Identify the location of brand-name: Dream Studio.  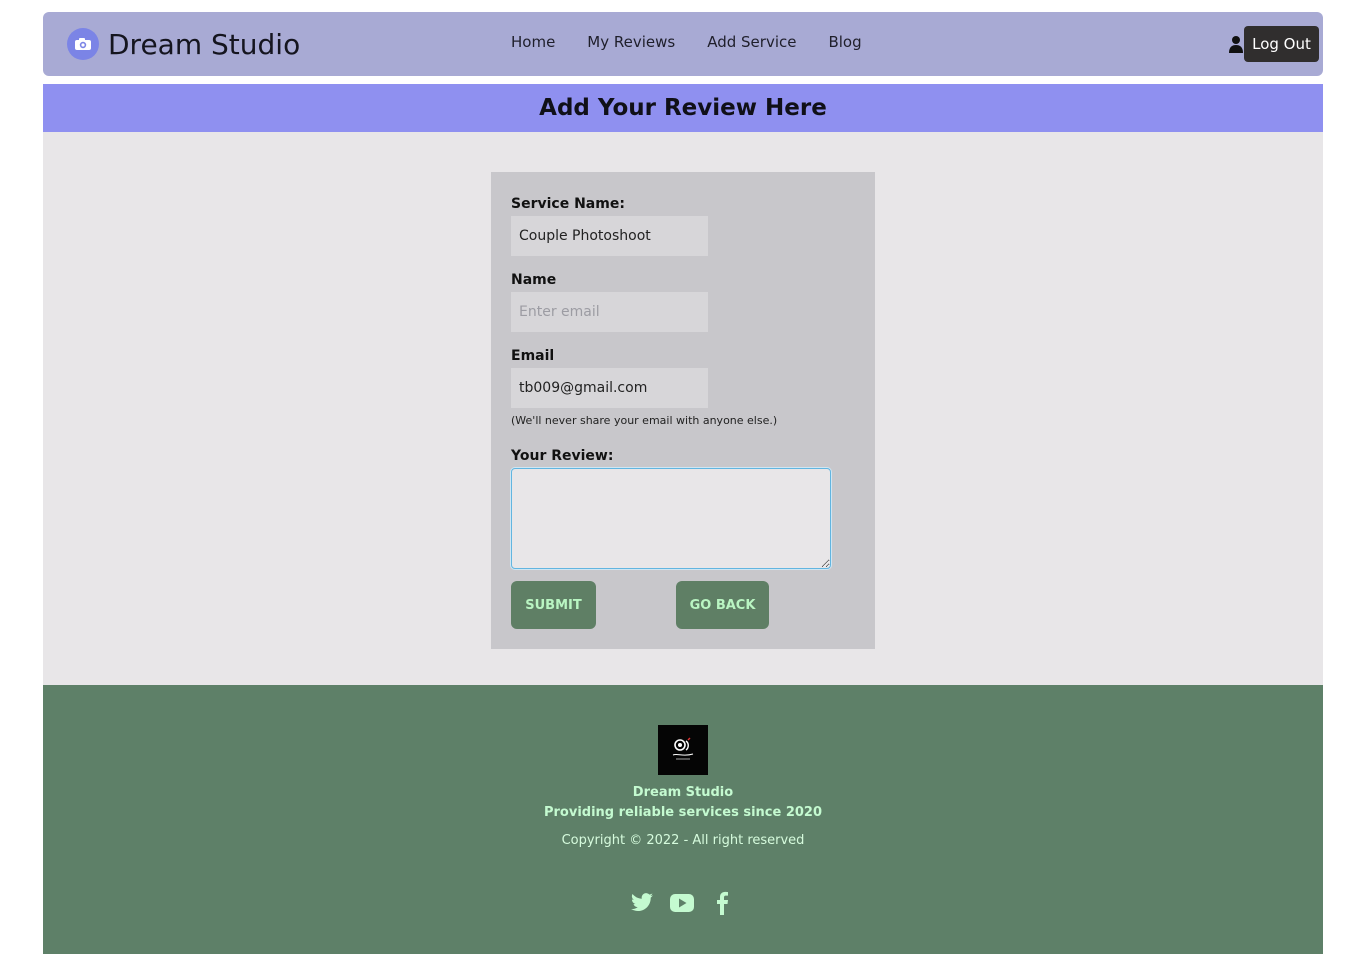
(204, 44).